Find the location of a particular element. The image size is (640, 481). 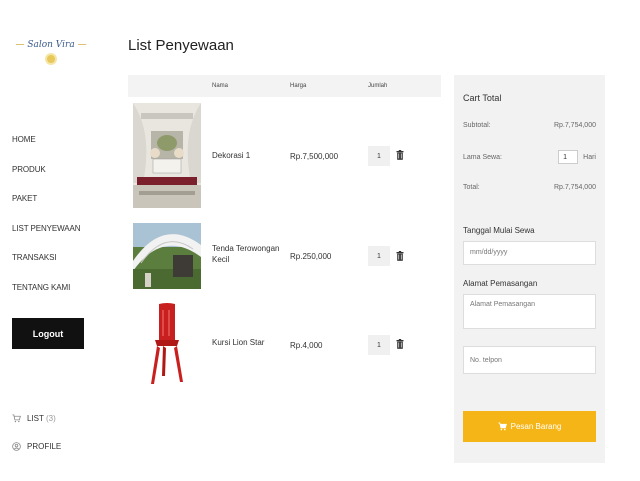

cart-title: Cart Total is located at coordinates (482, 98).